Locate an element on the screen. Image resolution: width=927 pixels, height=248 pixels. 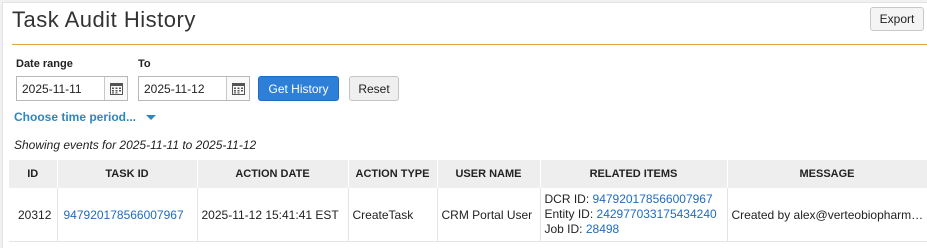
to-date-input: 2025-11-12 is located at coordinates (194, 88).